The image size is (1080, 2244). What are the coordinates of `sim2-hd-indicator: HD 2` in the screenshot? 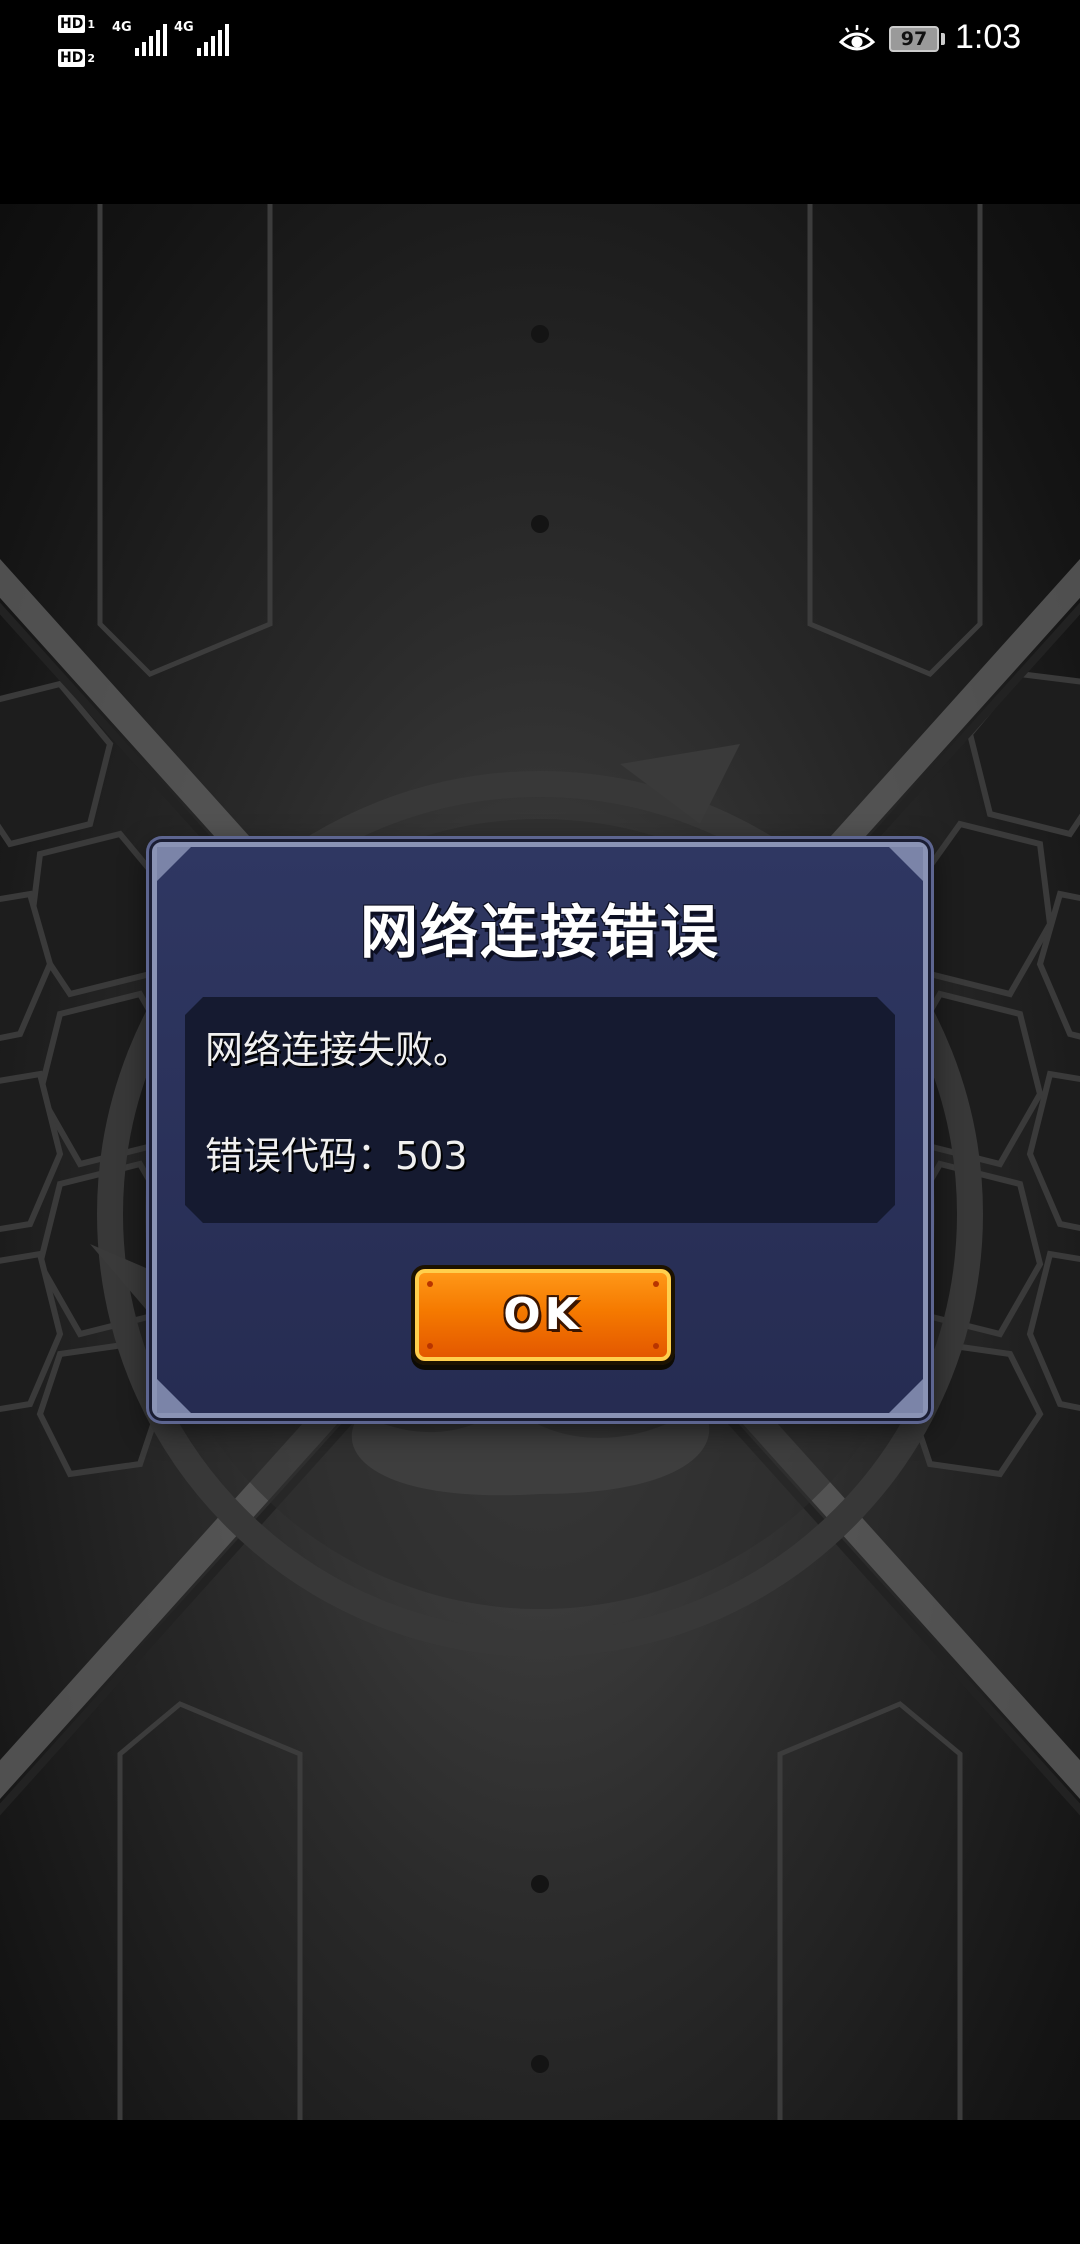 It's located at (76, 58).